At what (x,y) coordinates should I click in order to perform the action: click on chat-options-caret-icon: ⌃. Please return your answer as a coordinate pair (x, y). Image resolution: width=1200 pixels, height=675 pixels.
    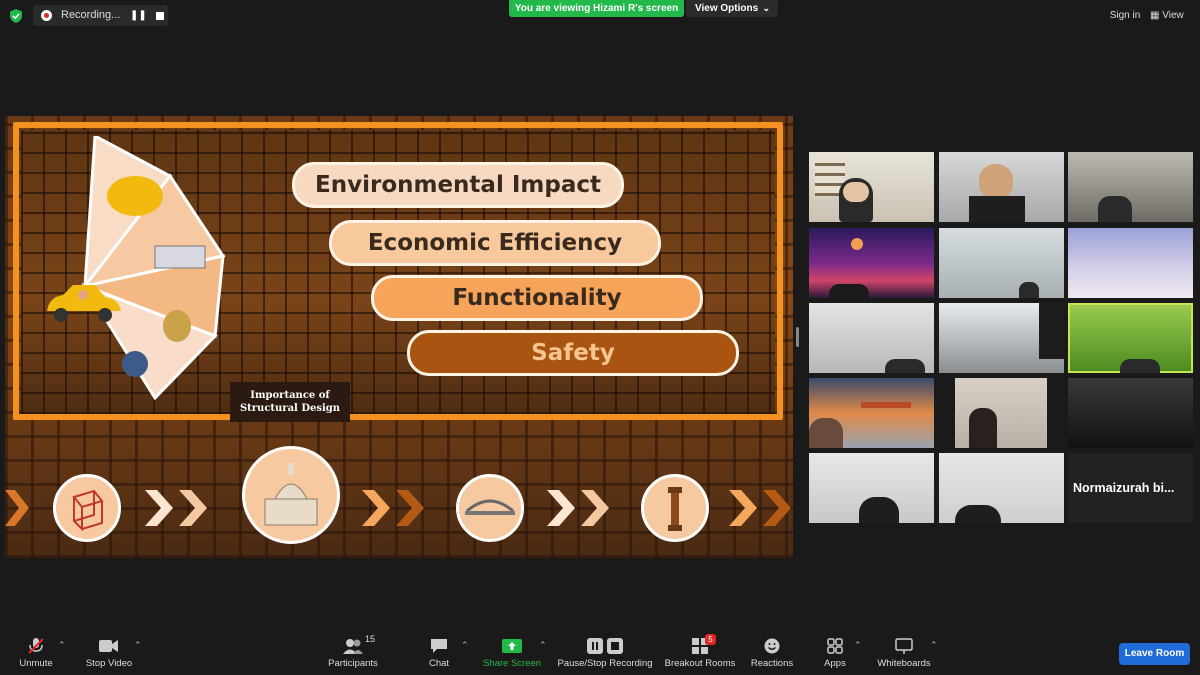
    Looking at the image, I should click on (465, 645).